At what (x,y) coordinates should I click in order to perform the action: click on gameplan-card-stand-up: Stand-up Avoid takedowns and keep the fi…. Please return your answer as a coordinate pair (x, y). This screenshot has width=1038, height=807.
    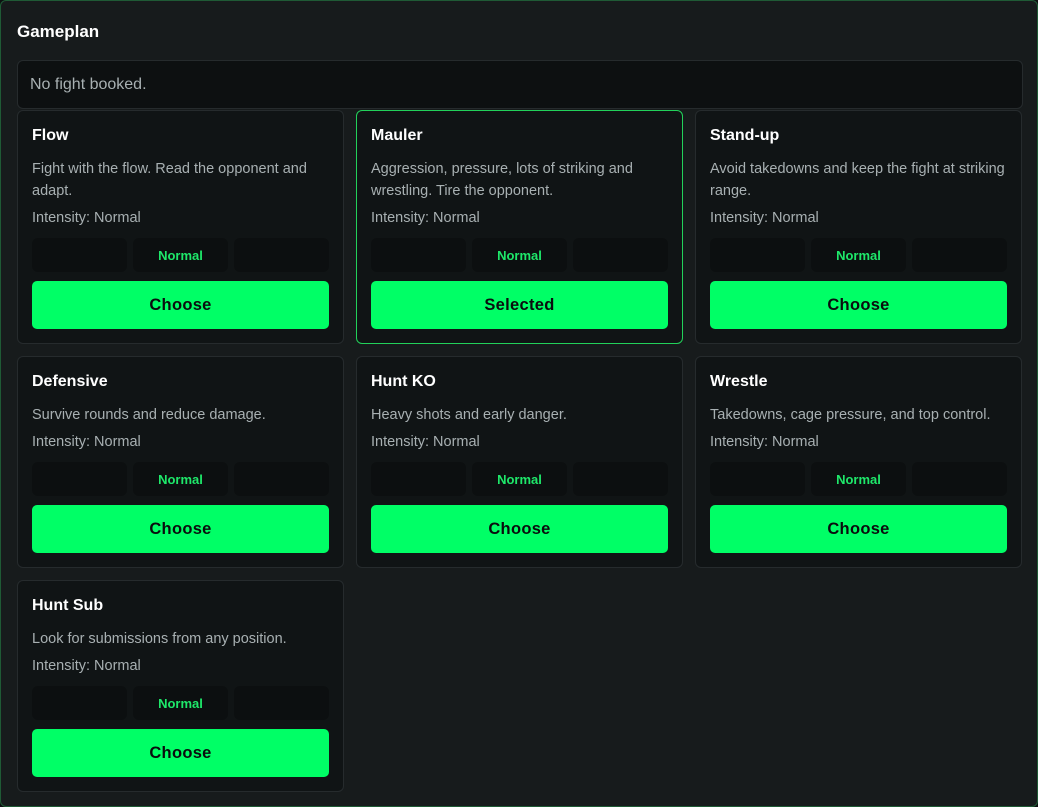
    Looking at the image, I should click on (858, 227).